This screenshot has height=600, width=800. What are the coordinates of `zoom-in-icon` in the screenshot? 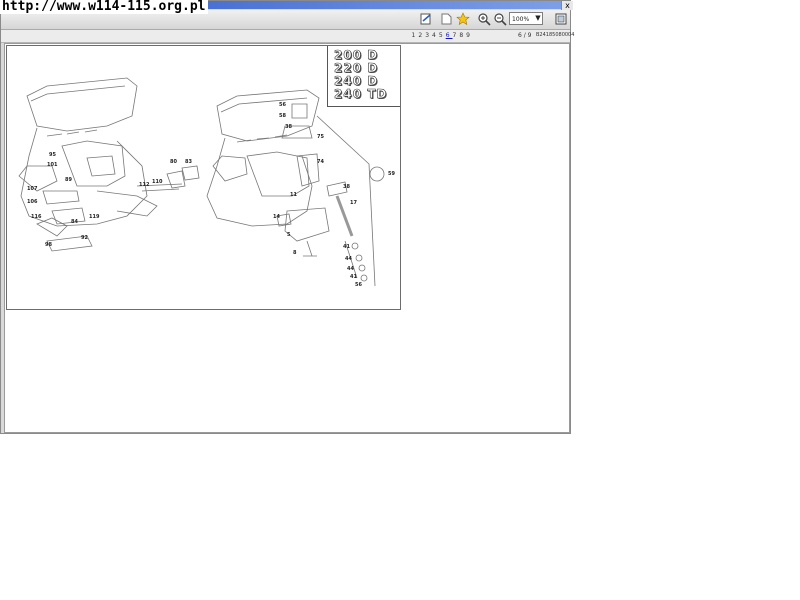 It's located at (484, 19).